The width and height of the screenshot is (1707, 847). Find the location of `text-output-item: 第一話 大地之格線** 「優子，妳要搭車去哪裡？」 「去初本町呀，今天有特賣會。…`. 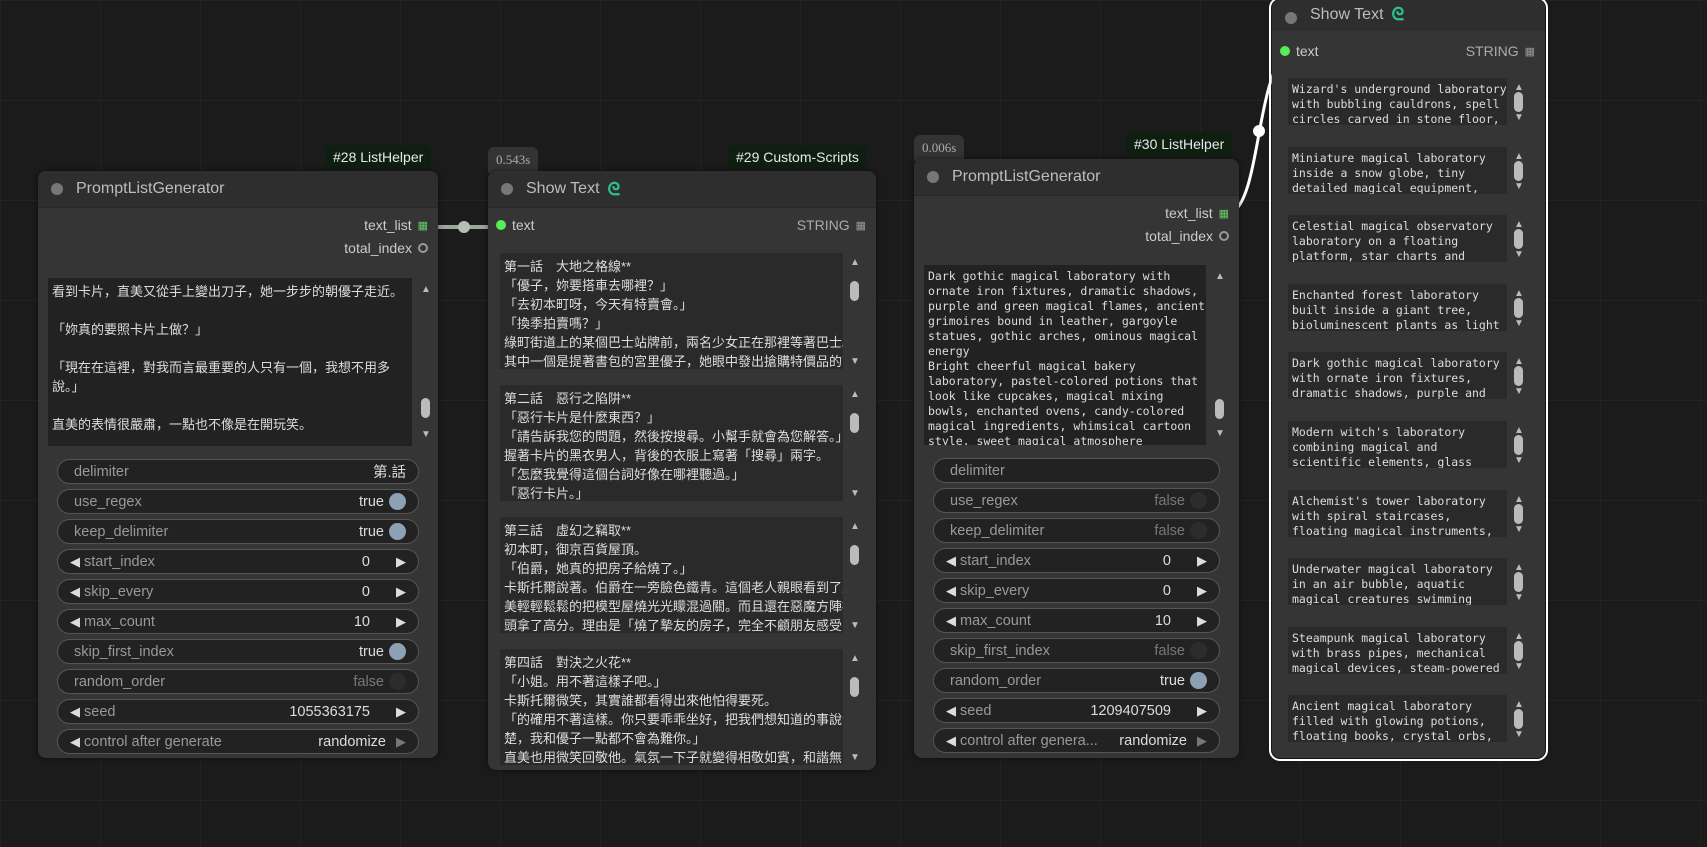

text-output-item: 第一話 大地之格線** 「優子，妳要搭車去哪裡？」 「去初本町呀，今天有特賣會。… is located at coordinates (671, 311).